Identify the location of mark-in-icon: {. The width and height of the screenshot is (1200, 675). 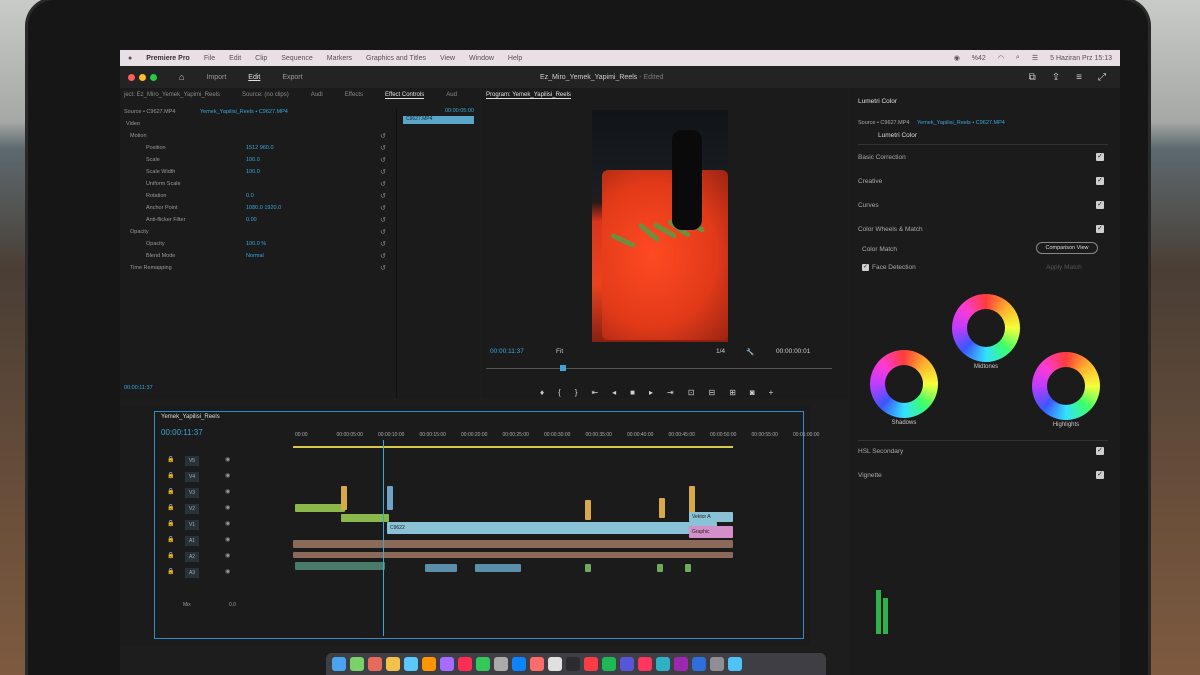
(559, 392).